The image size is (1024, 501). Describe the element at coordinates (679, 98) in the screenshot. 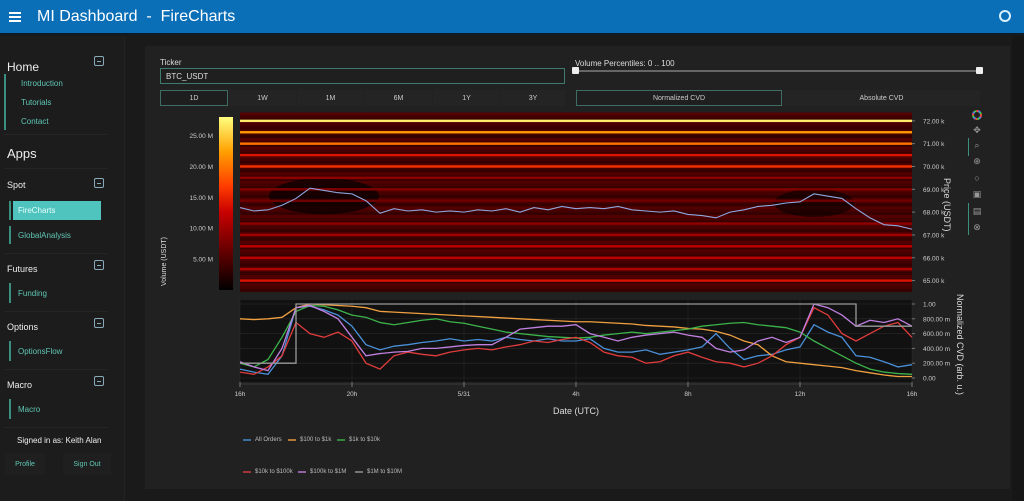

I see `normalized-cvd-button: Normalized CVD` at that location.